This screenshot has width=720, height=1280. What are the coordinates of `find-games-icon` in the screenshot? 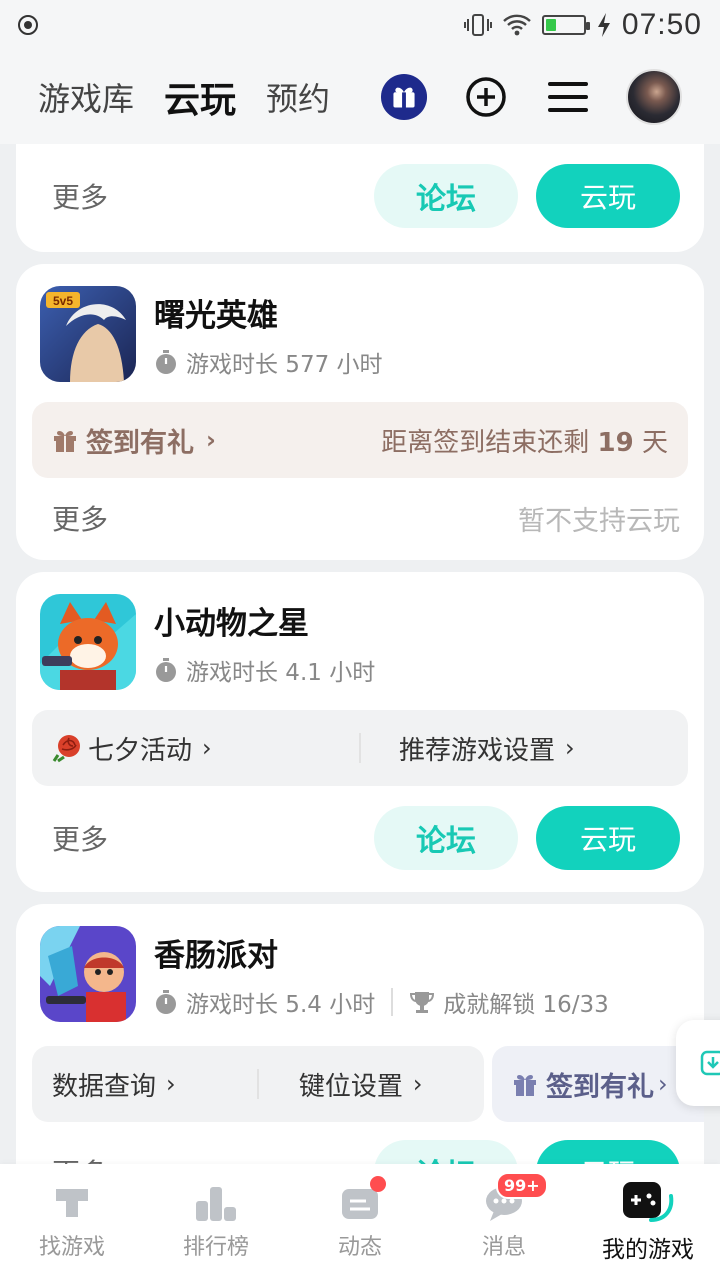 It's located at (72, 1203).